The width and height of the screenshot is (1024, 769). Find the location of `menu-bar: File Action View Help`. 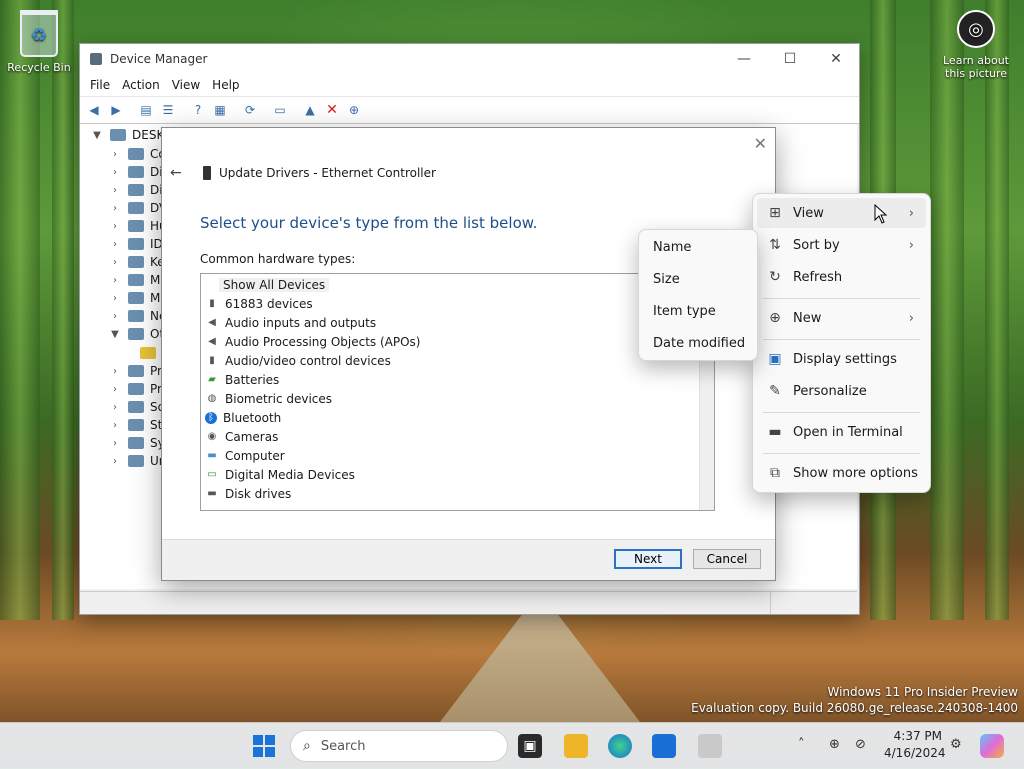

menu-bar: File Action View Help is located at coordinates (469, 85).